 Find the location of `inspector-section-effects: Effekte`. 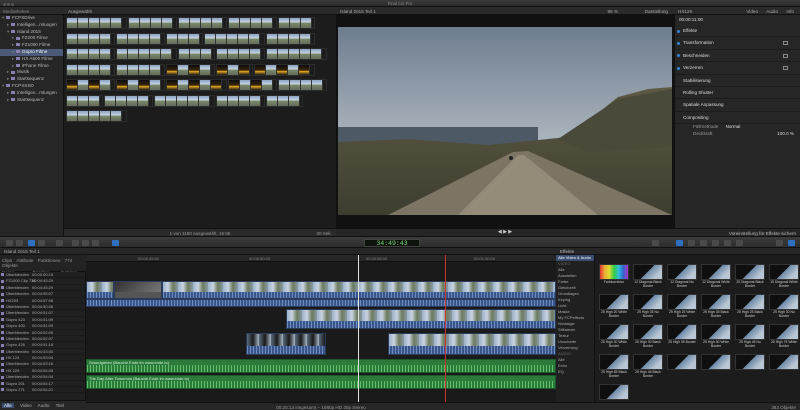

inspector-section-effects: Effekte is located at coordinates (737, 31).